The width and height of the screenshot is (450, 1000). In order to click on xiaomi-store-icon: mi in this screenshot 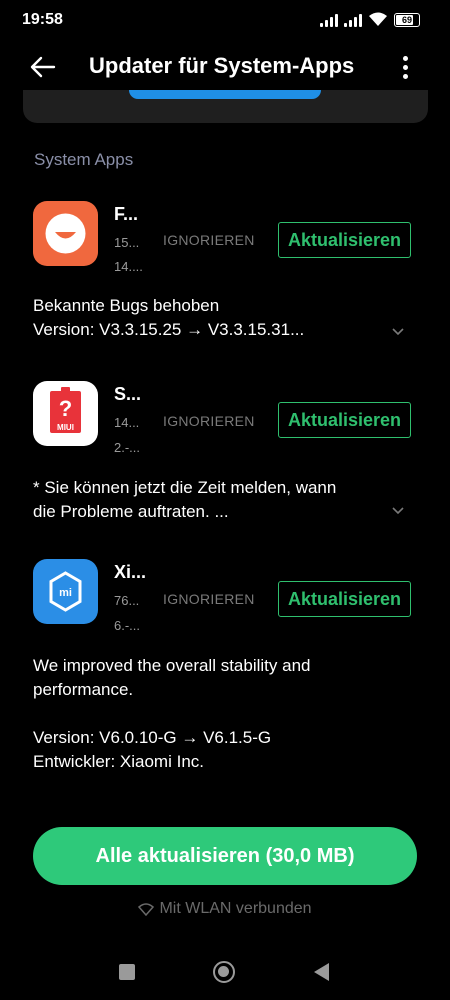, I will do `click(65, 591)`.